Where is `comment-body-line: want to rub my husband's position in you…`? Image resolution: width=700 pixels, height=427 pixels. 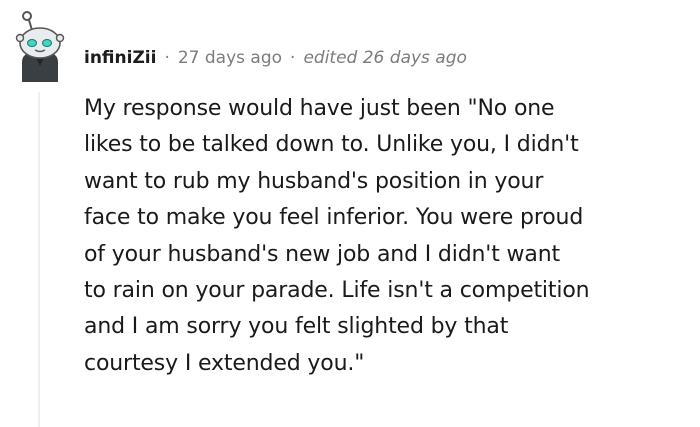
comment-body-line: want to rub my husband's position in you… is located at coordinates (314, 181).